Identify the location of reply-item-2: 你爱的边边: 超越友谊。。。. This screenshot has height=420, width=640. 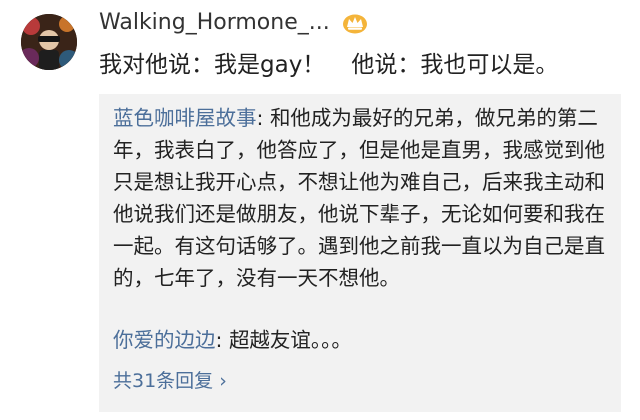
(232, 340).